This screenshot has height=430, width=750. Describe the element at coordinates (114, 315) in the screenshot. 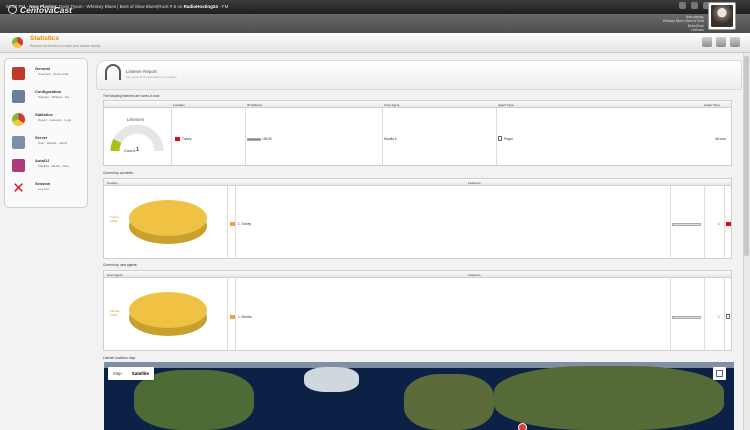

I see `pie-percent: 100%` at that location.